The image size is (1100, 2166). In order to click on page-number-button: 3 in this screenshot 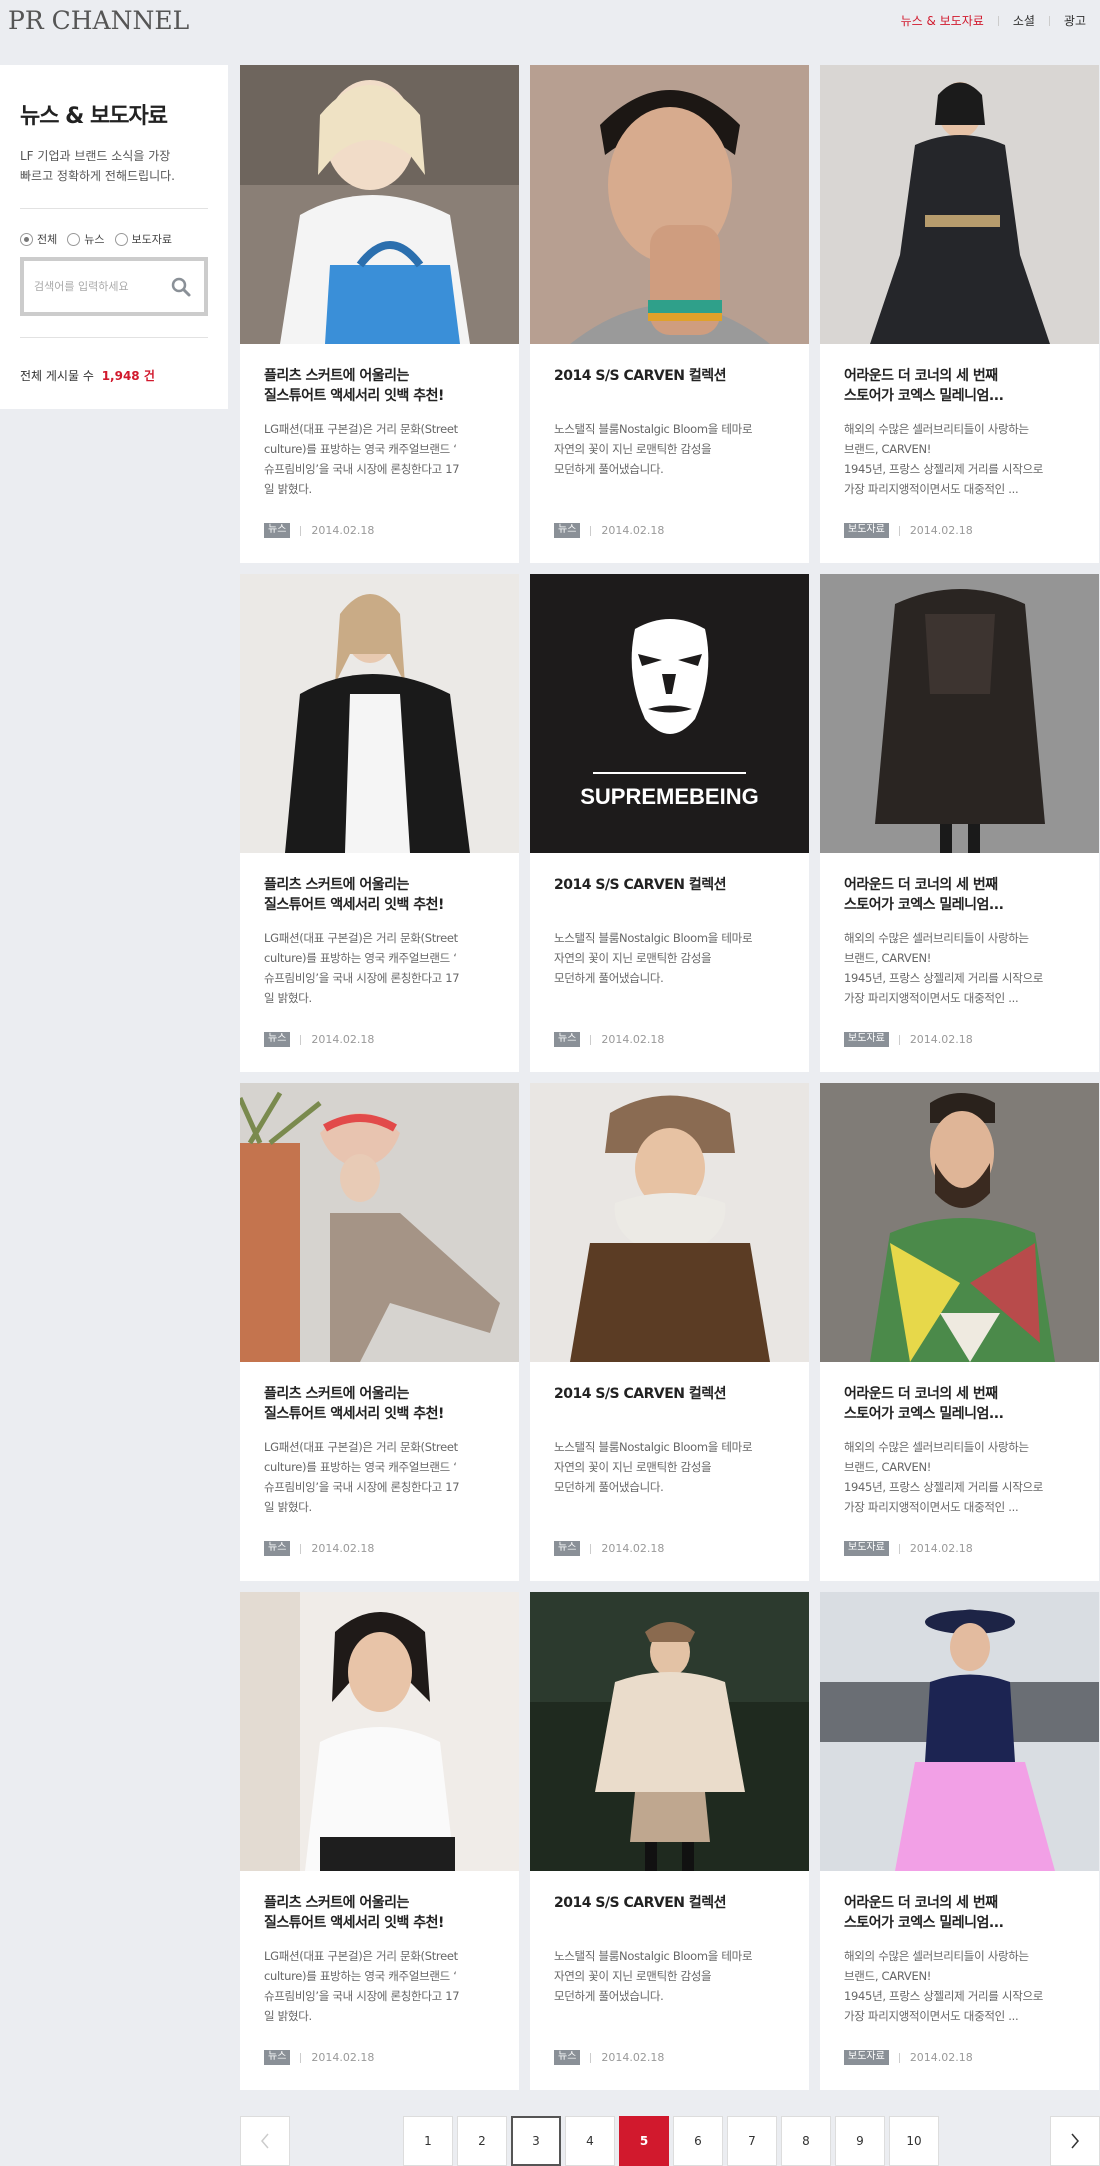, I will do `click(536, 2141)`.